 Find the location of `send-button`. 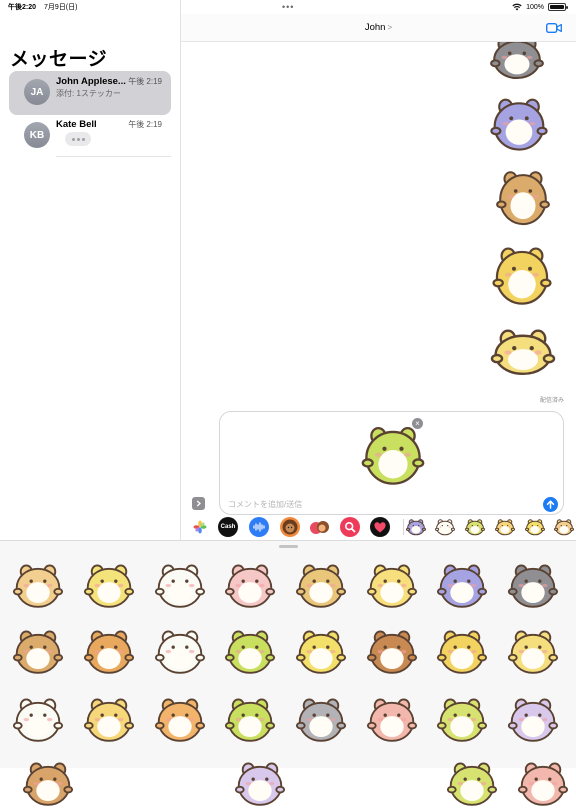

send-button is located at coordinates (550, 504).